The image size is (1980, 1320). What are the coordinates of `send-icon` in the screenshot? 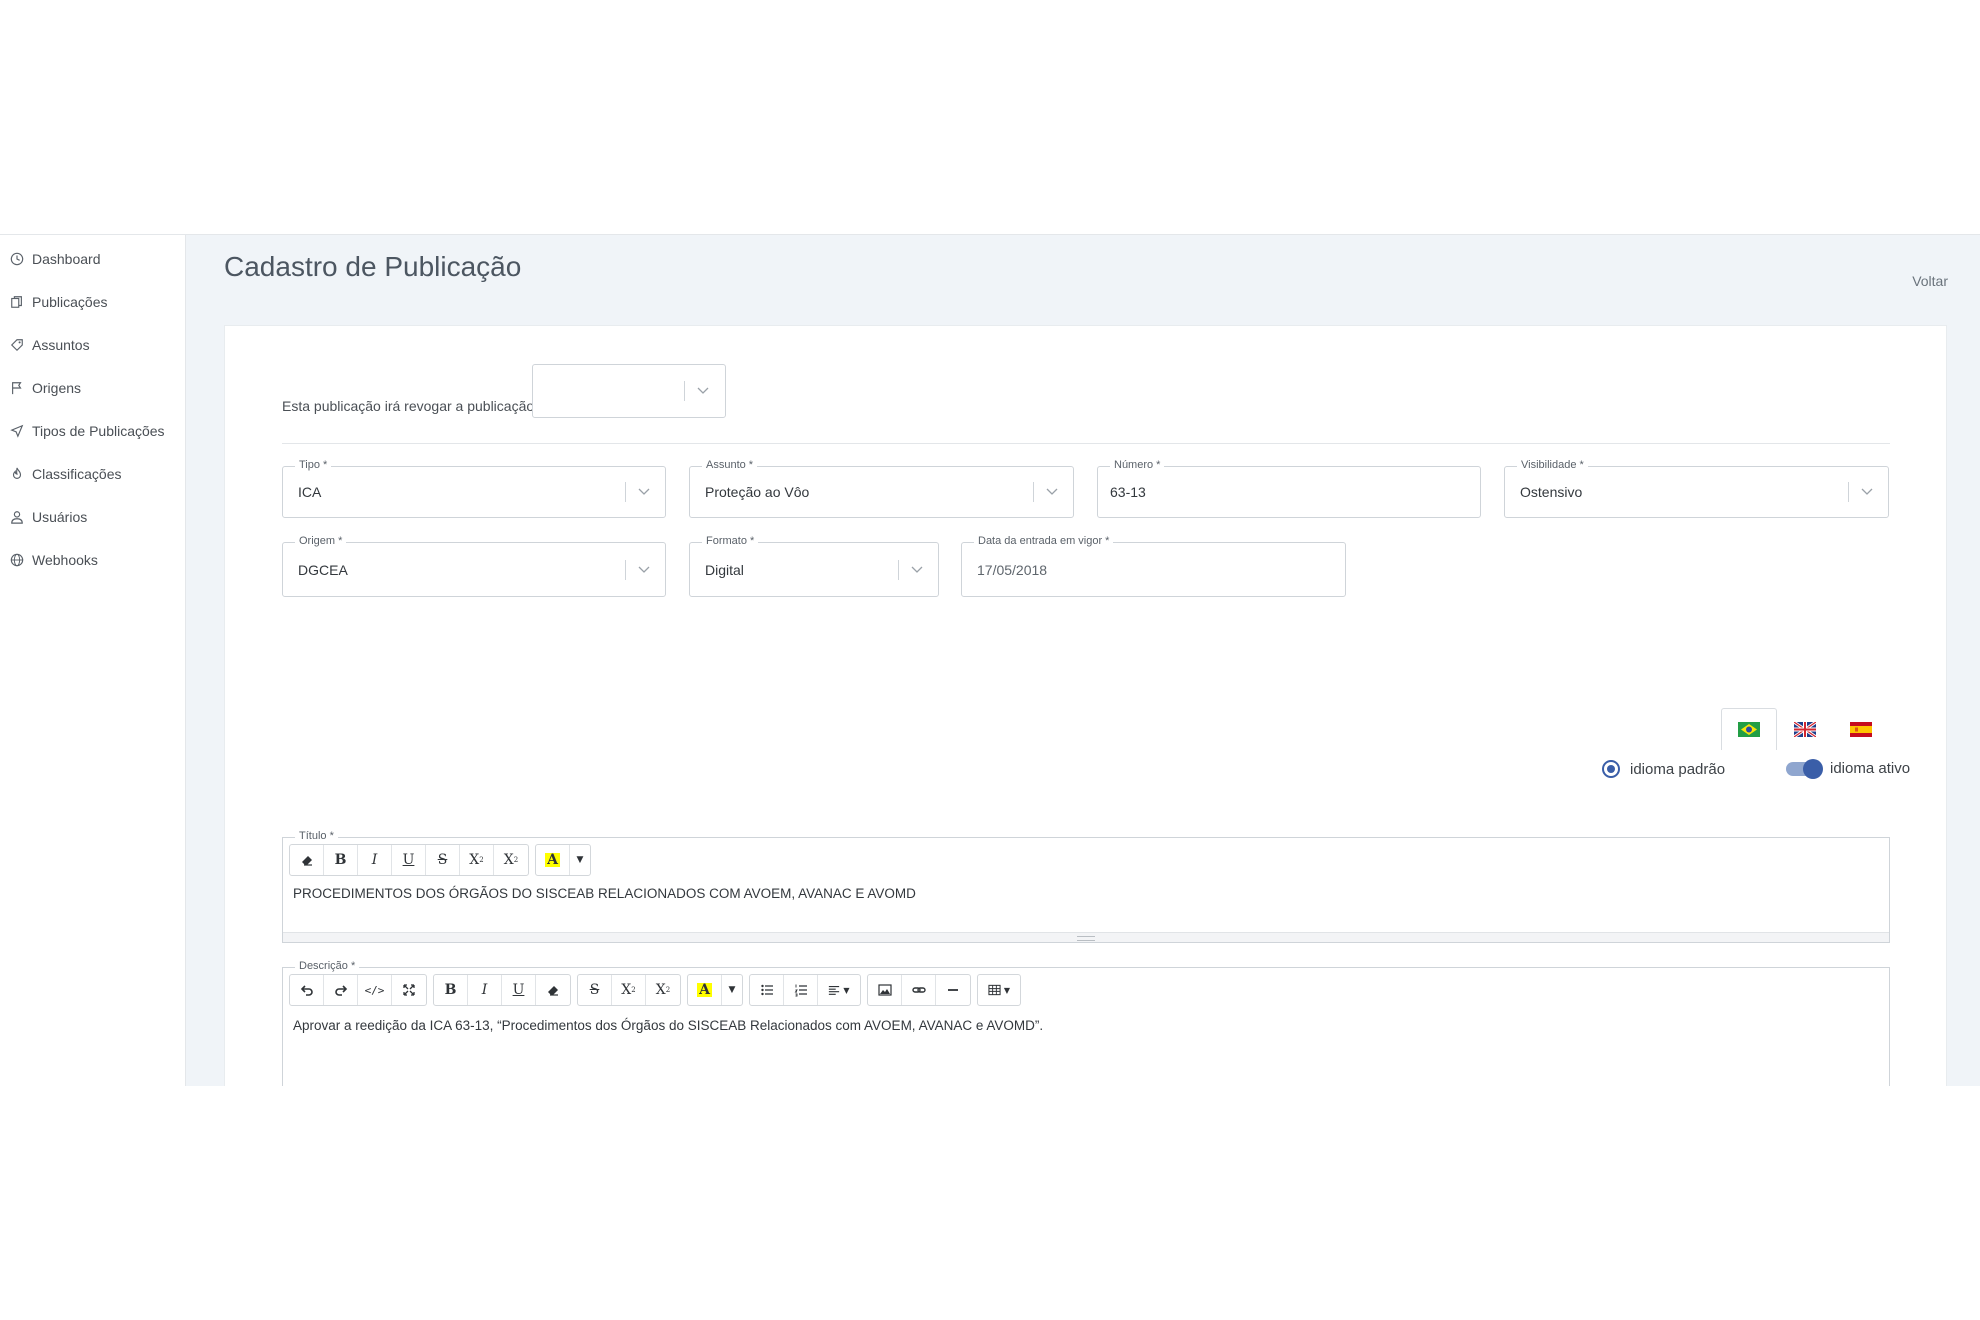 It's located at (17, 431).